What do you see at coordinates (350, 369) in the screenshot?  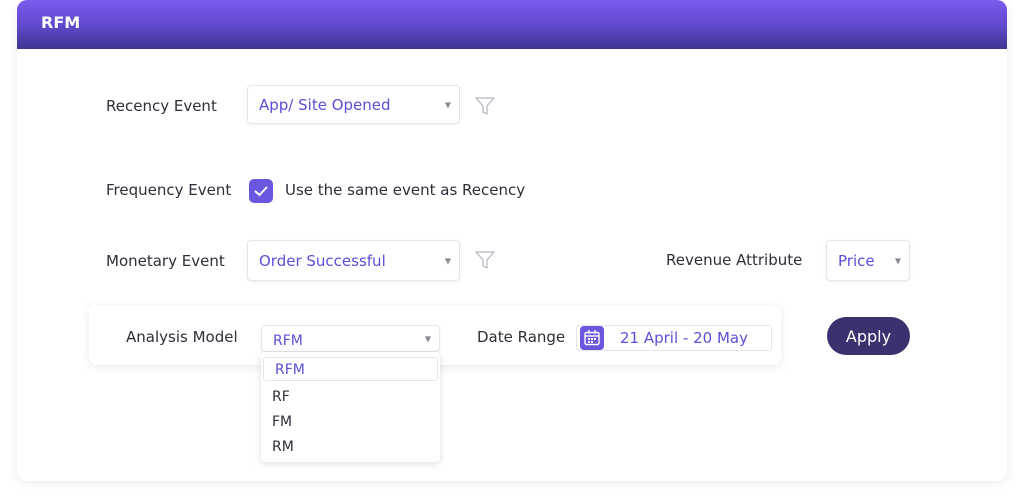 I see `dropdown-option-rfm: RFM` at bounding box center [350, 369].